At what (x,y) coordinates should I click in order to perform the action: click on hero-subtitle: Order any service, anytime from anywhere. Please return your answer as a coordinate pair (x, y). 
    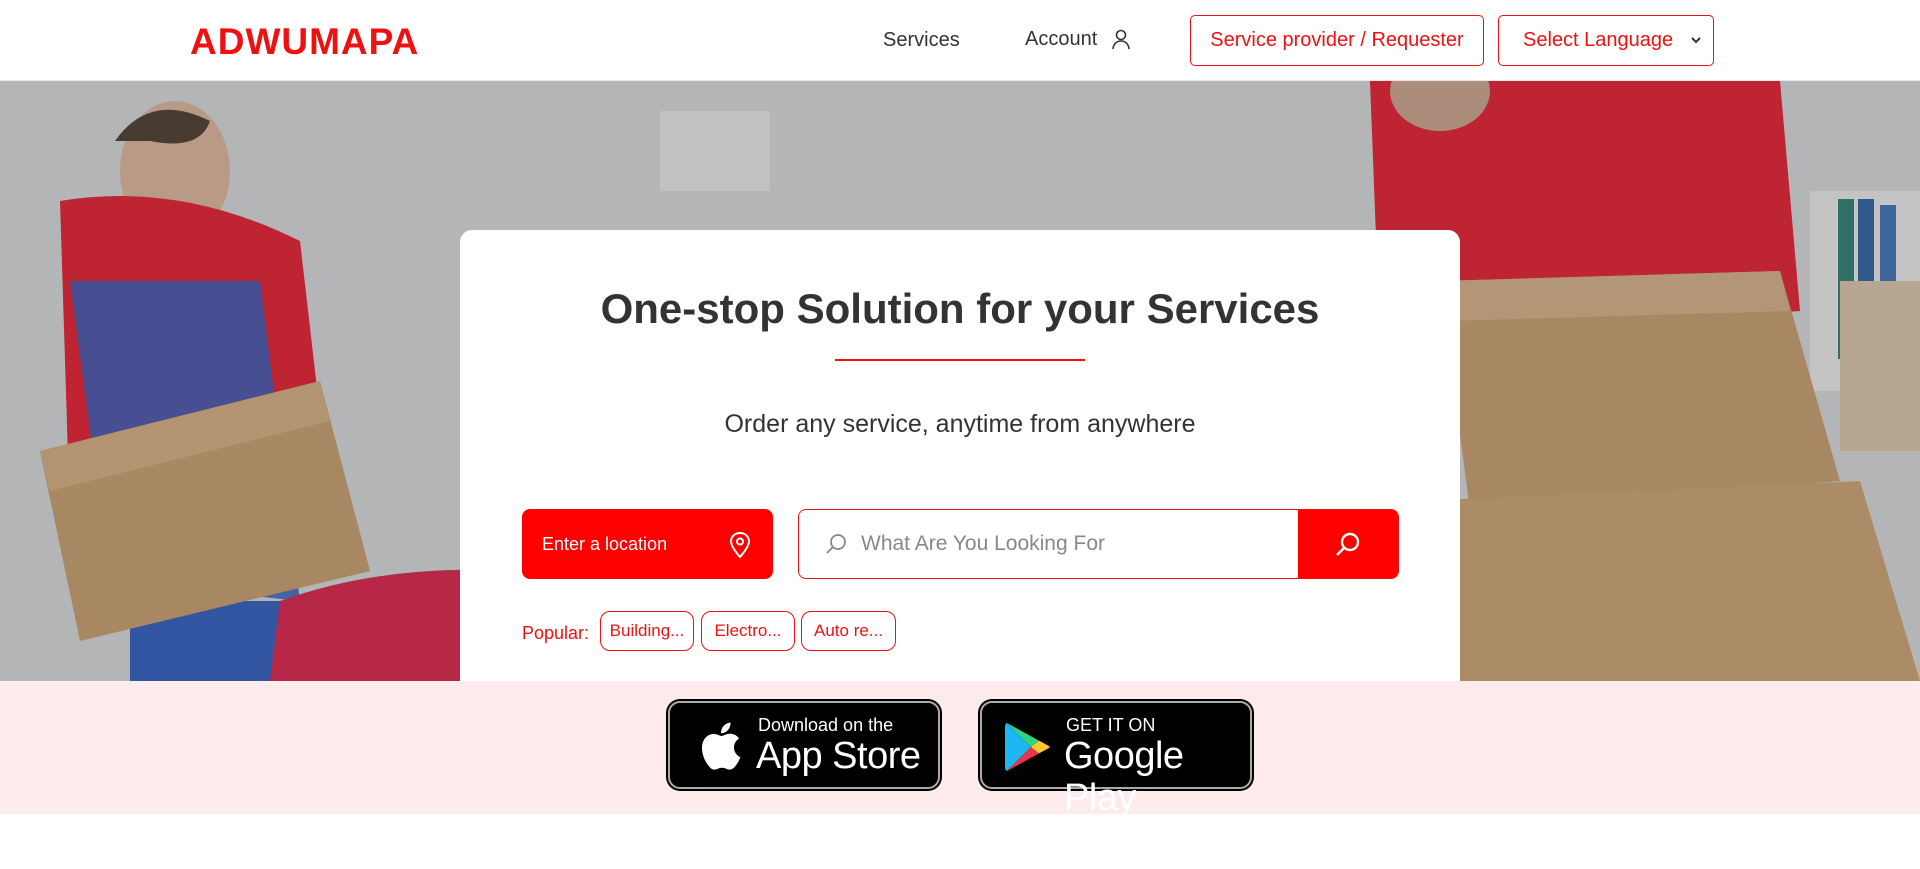
    Looking at the image, I should click on (960, 424).